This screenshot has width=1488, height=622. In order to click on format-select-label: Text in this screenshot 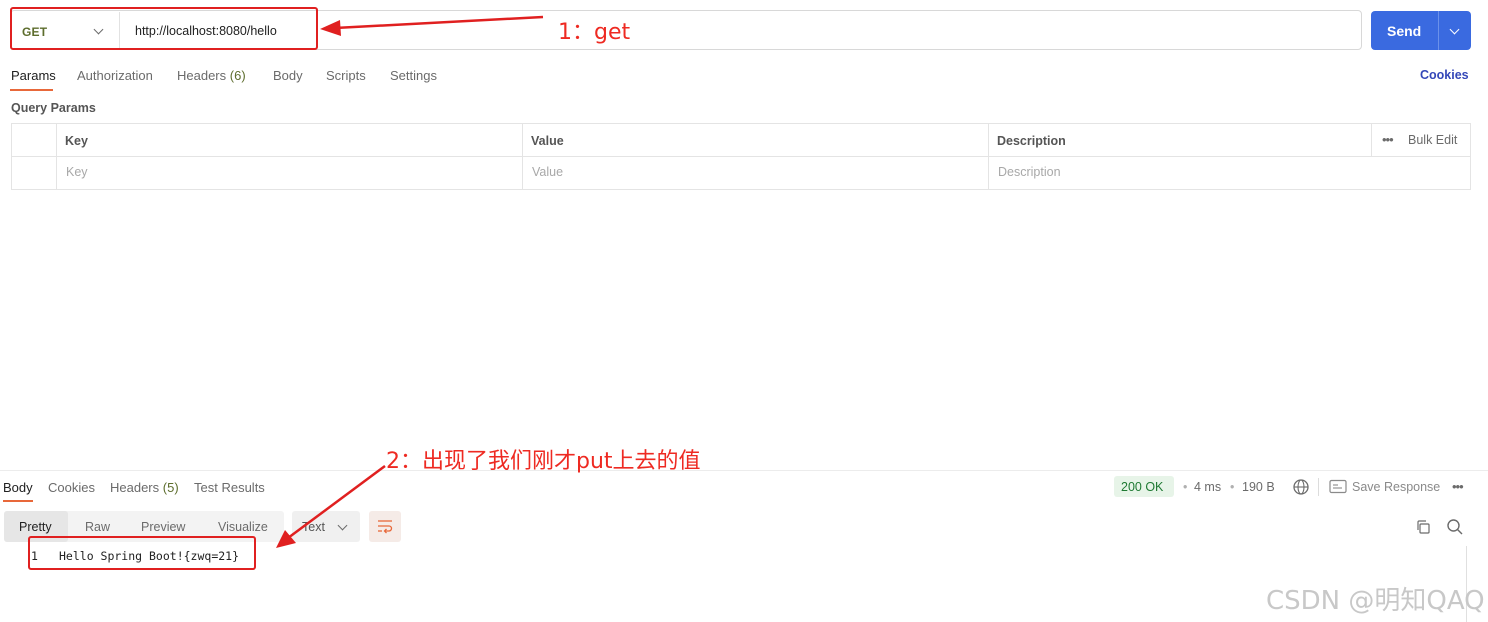, I will do `click(313, 527)`.